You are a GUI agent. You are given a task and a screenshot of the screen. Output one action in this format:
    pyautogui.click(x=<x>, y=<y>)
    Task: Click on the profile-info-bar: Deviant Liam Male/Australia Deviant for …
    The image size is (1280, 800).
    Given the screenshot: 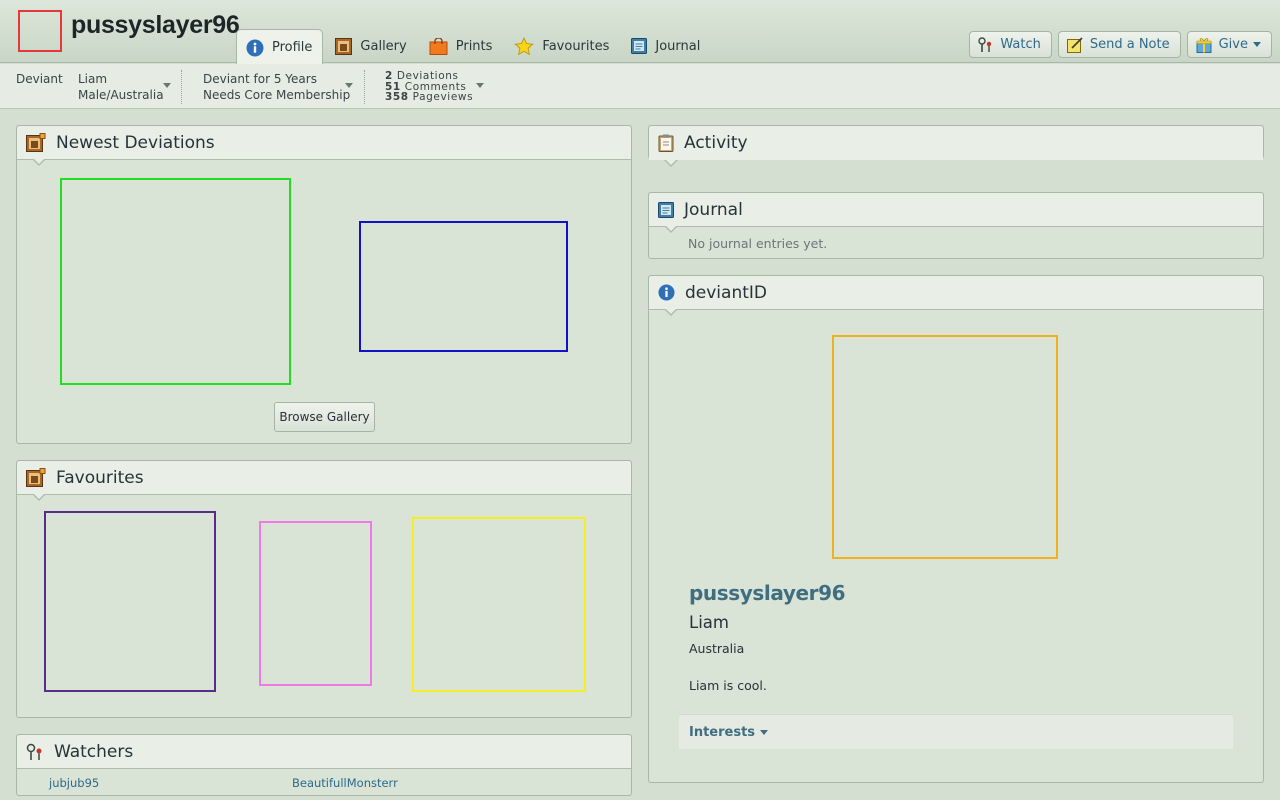 What is the action you would take?
    pyautogui.click(x=640, y=86)
    